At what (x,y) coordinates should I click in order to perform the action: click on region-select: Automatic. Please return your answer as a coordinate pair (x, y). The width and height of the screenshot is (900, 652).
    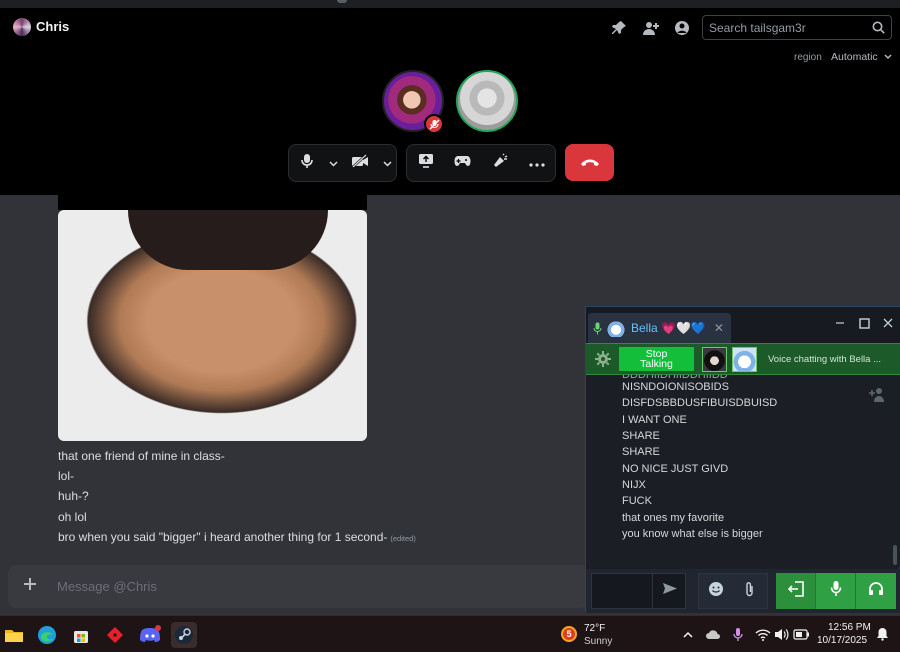
    Looking at the image, I should click on (861, 57).